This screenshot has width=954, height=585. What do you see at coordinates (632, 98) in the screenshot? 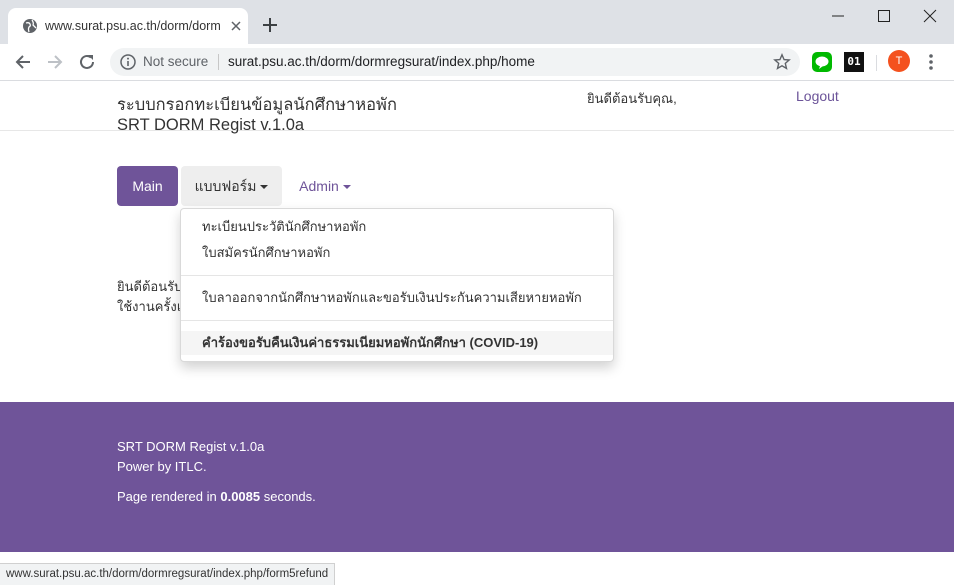
I see `welcome-text: ยินดีต้อนรับคุณ,` at bounding box center [632, 98].